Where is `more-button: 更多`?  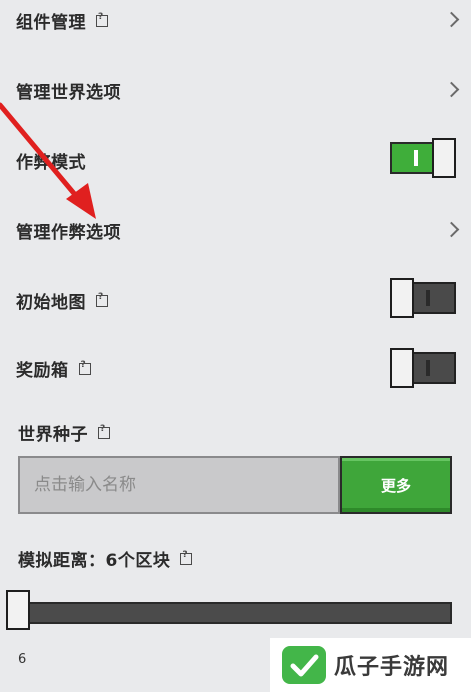
more-button: 更多 is located at coordinates (396, 485).